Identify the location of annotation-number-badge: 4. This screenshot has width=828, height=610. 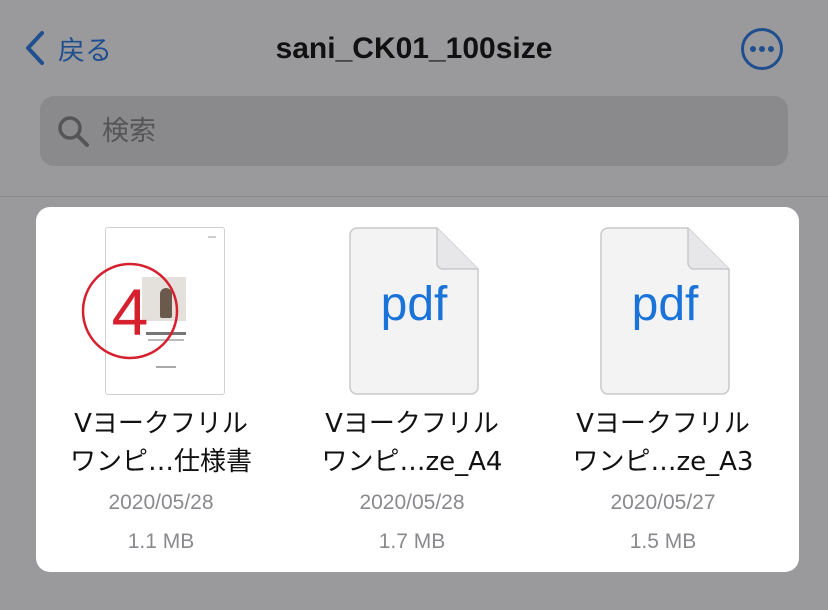
(130, 311).